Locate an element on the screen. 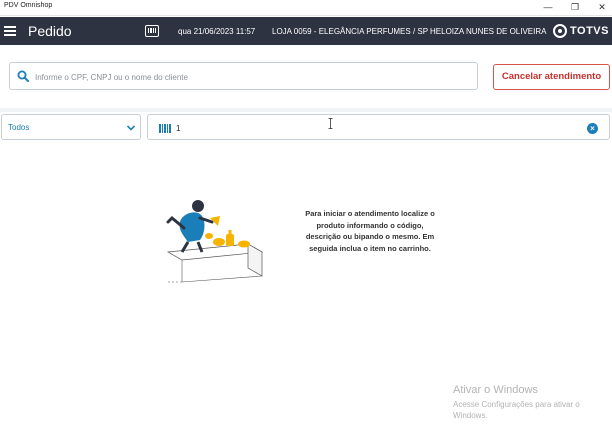 The height and width of the screenshot is (438, 612). customer-search-box is located at coordinates (243, 76).